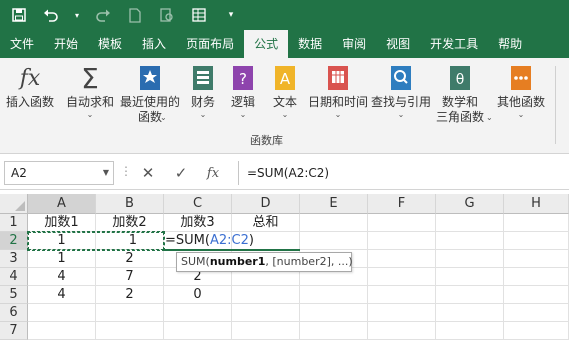 This screenshot has width=569, height=341. What do you see at coordinates (130, 223) in the screenshot?
I see `cell-b1: 加数2` at bounding box center [130, 223].